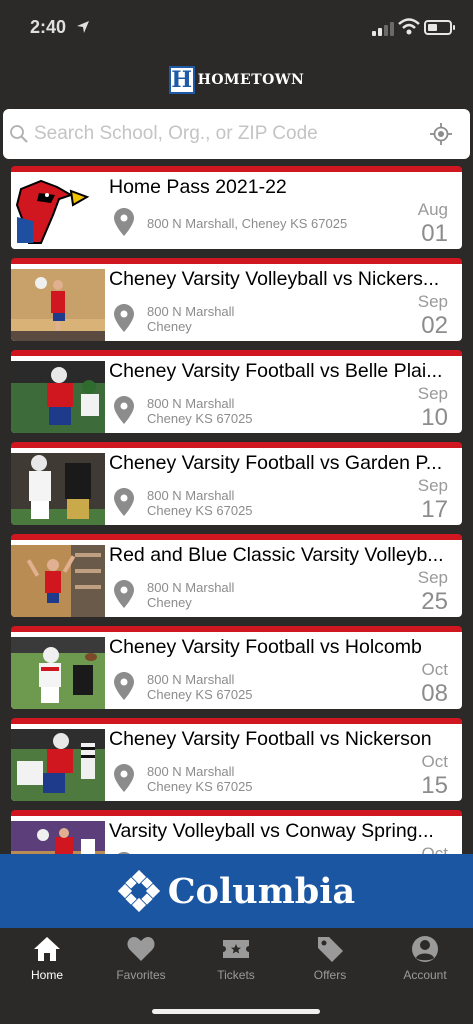 The width and height of the screenshot is (473, 1024). Describe the element at coordinates (409, 26) in the screenshot. I see `wifi-icon` at that location.